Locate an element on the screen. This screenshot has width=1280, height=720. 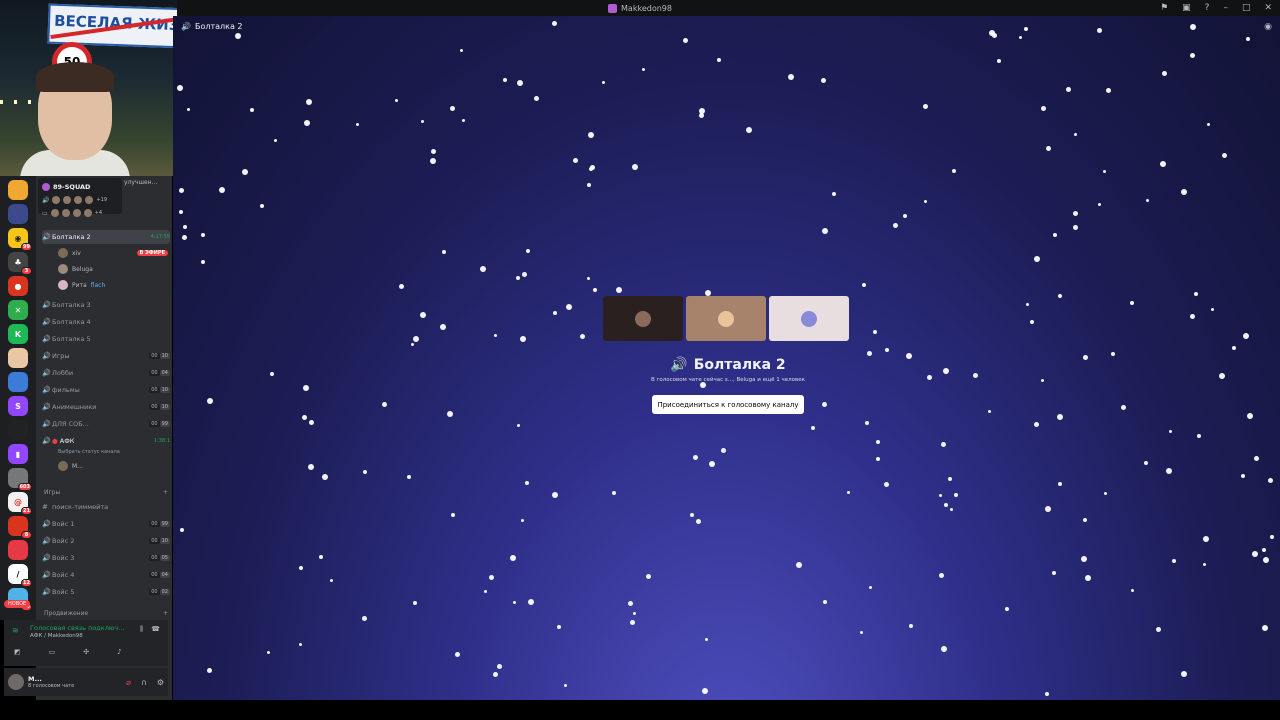
server-icon: ● is located at coordinates (18, 286).